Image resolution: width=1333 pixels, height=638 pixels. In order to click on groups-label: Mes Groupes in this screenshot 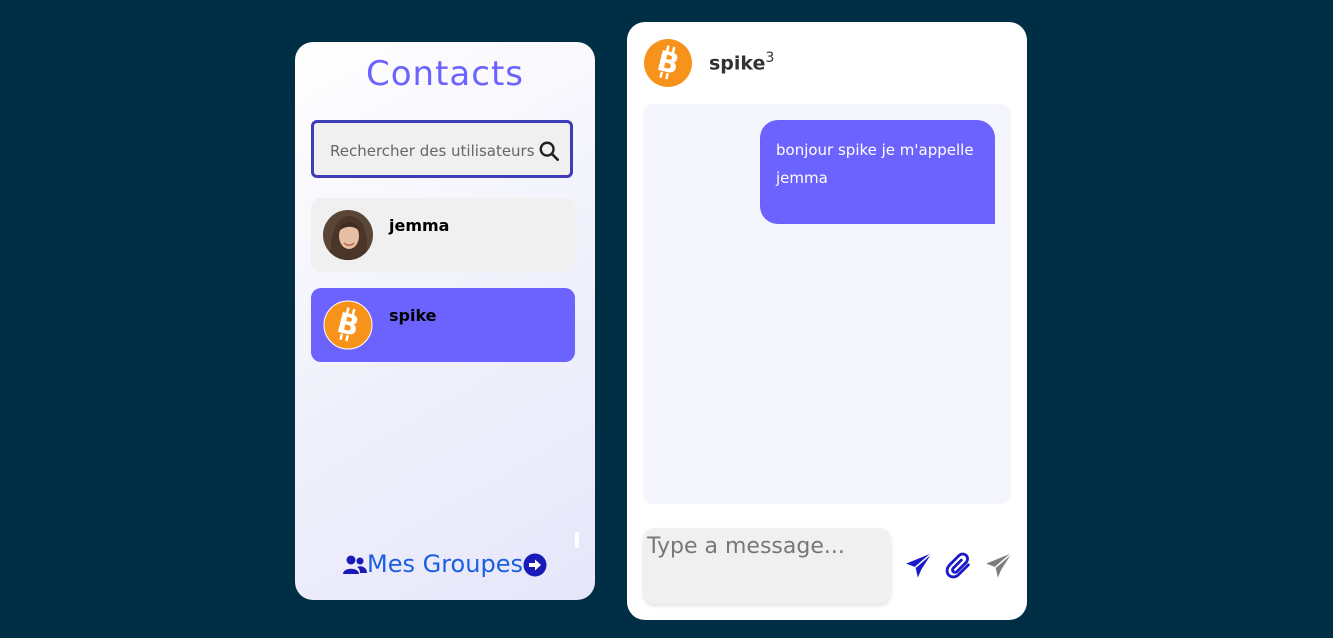, I will do `click(445, 564)`.